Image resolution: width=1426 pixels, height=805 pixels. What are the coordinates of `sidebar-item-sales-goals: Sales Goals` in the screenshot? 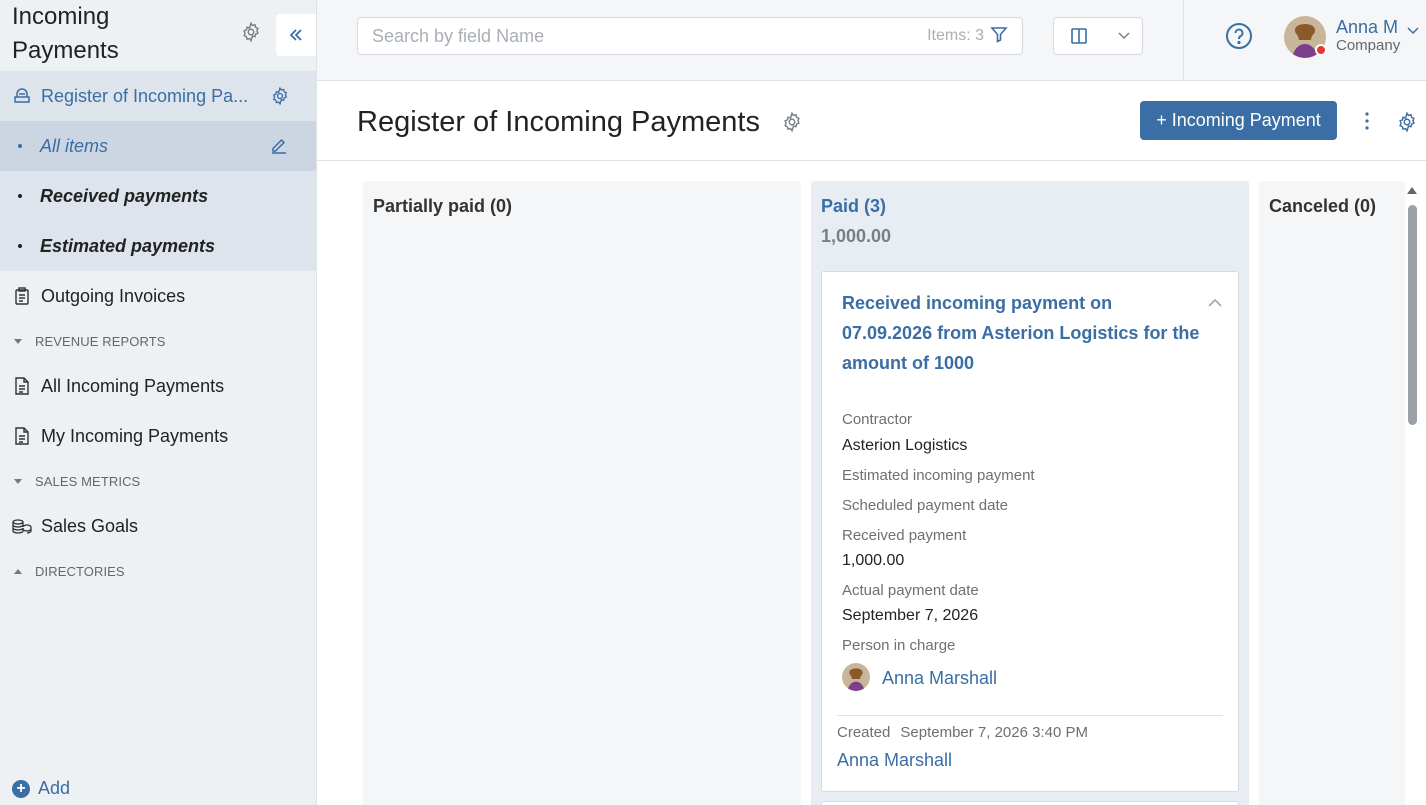 It's located at (158, 526).